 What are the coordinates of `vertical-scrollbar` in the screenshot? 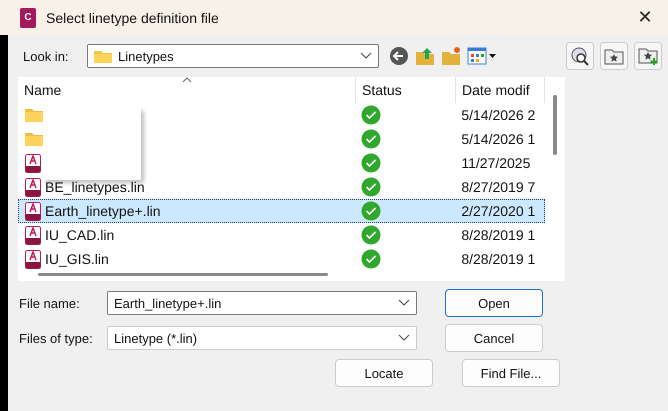 It's located at (555, 125).